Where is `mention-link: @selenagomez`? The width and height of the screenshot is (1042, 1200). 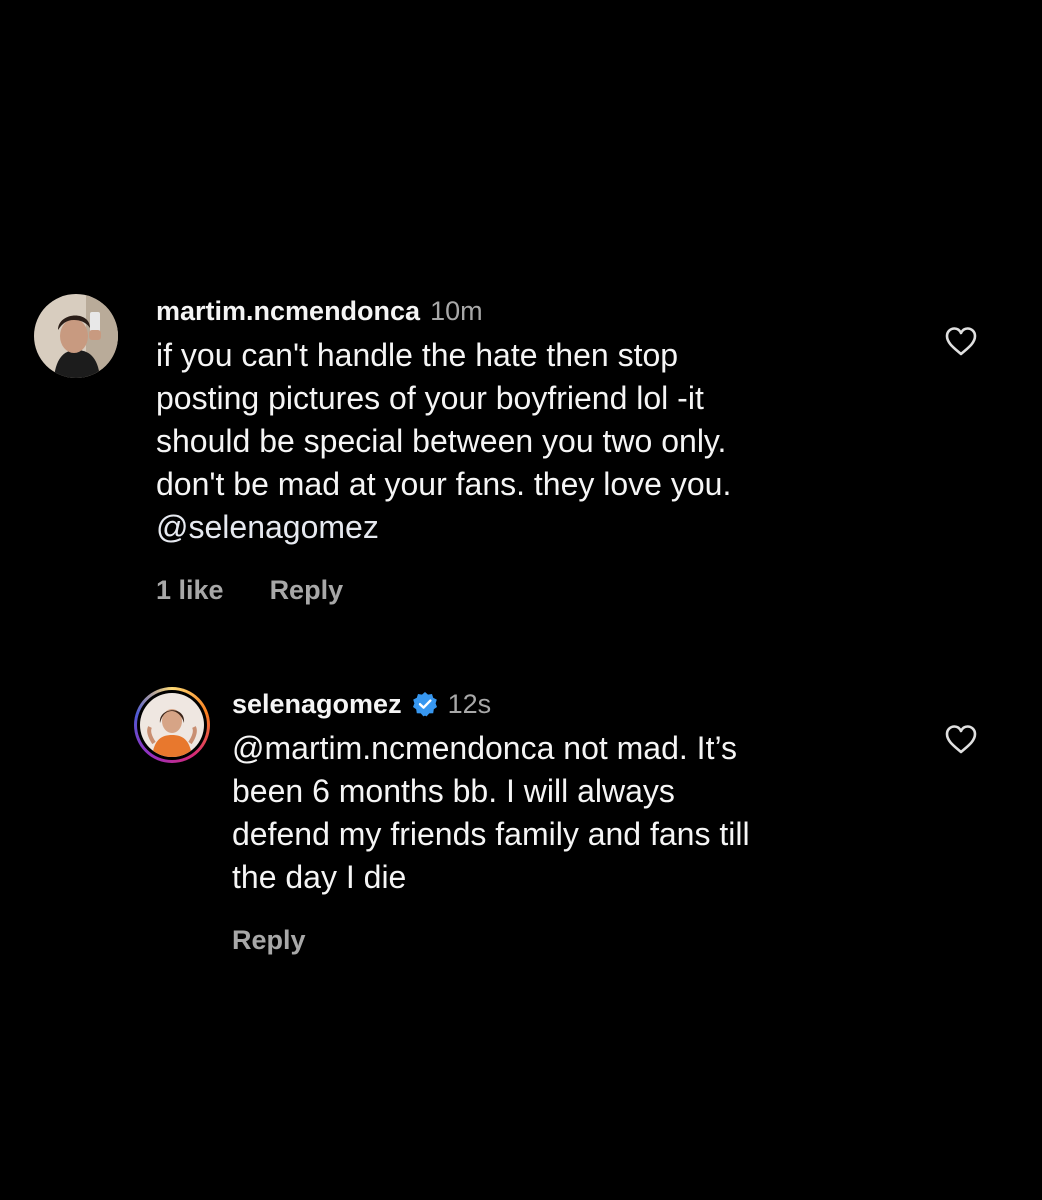 mention-link: @selenagomez is located at coordinates (267, 527).